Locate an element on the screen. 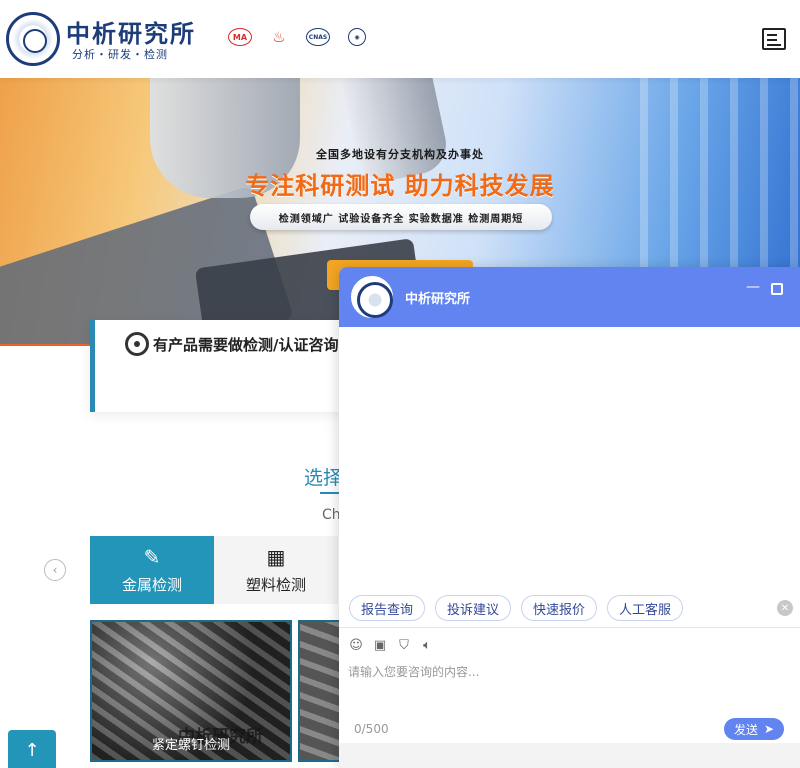 The width and height of the screenshot is (800, 768). send-button: 发送 ➤ is located at coordinates (754, 729).